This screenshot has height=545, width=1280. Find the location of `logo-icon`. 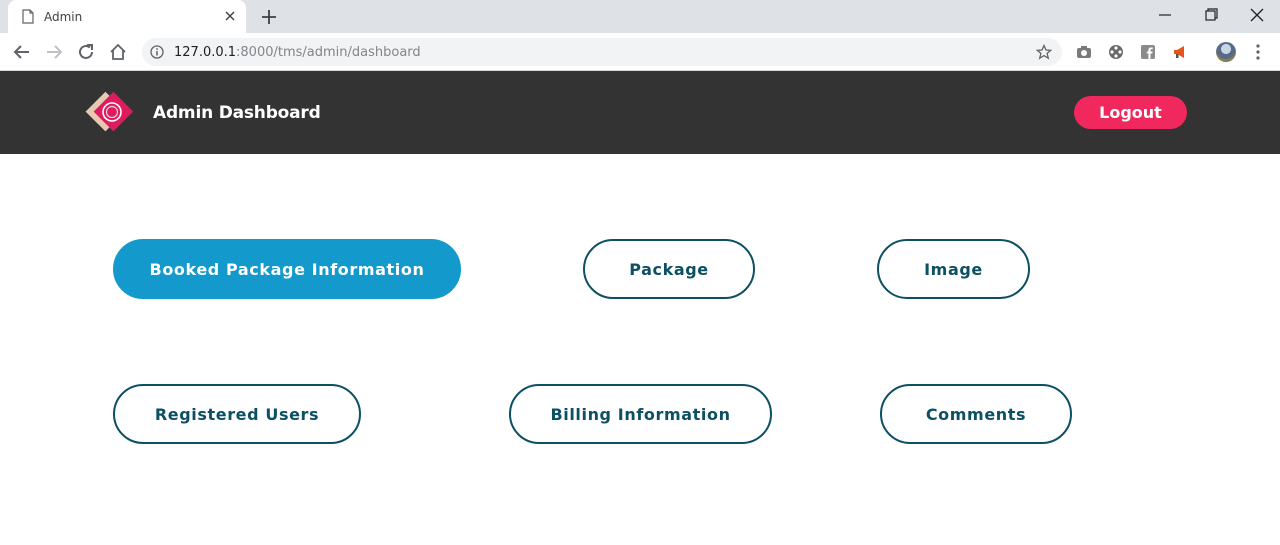

logo-icon is located at coordinates (112, 114).